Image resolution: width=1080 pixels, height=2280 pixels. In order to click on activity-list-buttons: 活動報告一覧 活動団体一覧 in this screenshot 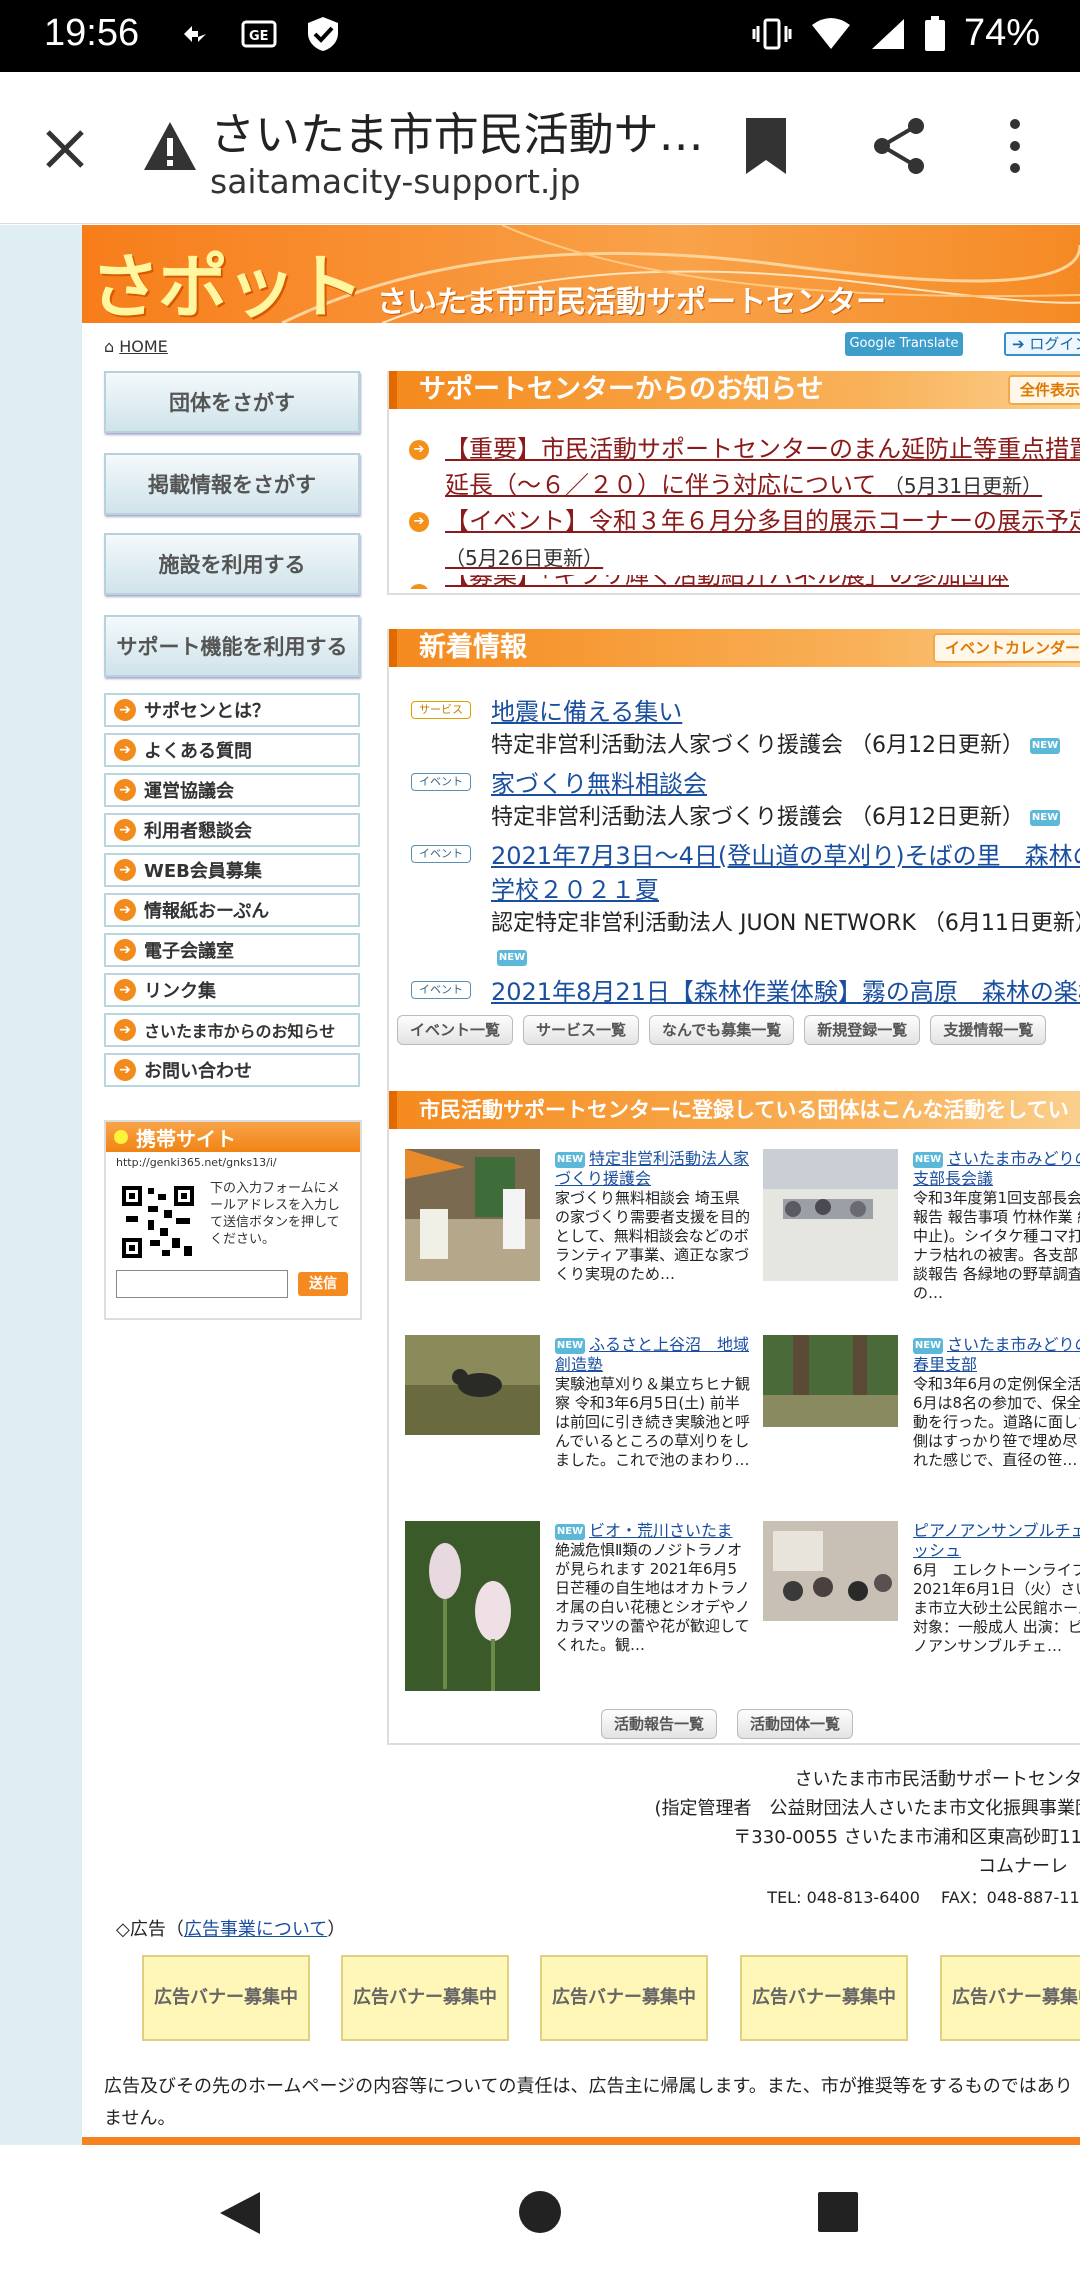, I will do `click(727, 1724)`.